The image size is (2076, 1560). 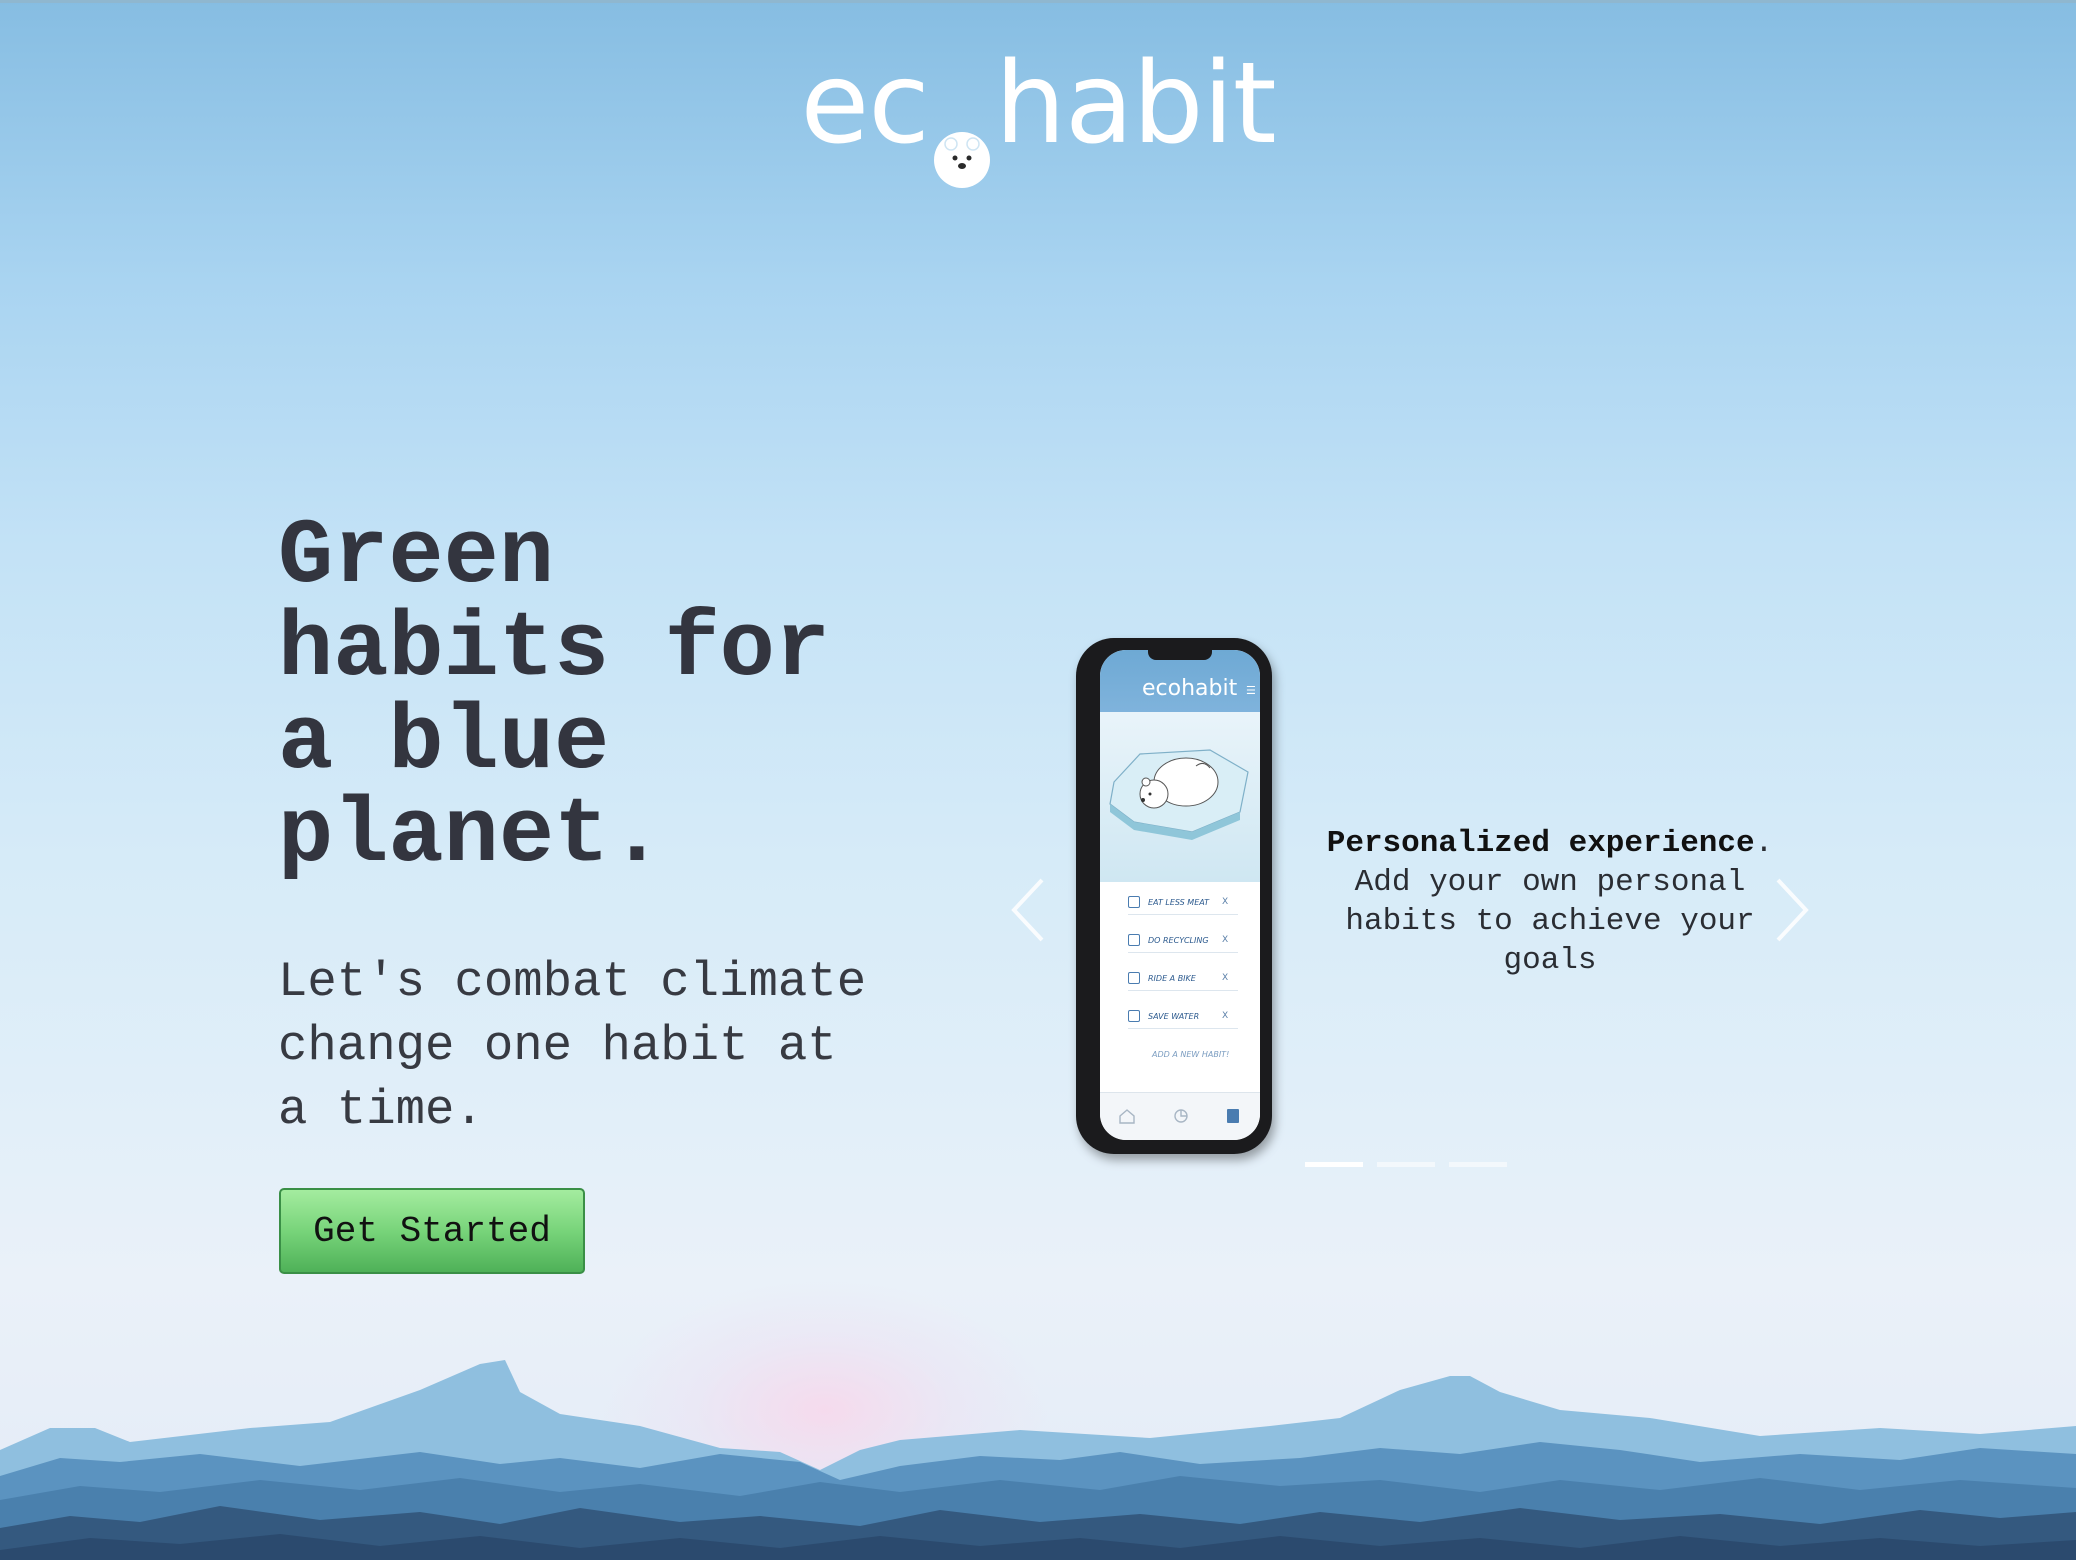 I want to click on logo-text-right: habit, so click(x=1135, y=104).